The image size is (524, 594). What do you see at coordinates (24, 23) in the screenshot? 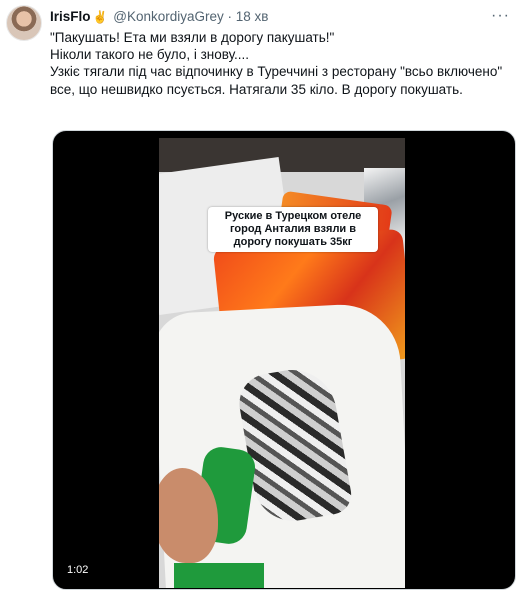
I see `avatar` at bounding box center [24, 23].